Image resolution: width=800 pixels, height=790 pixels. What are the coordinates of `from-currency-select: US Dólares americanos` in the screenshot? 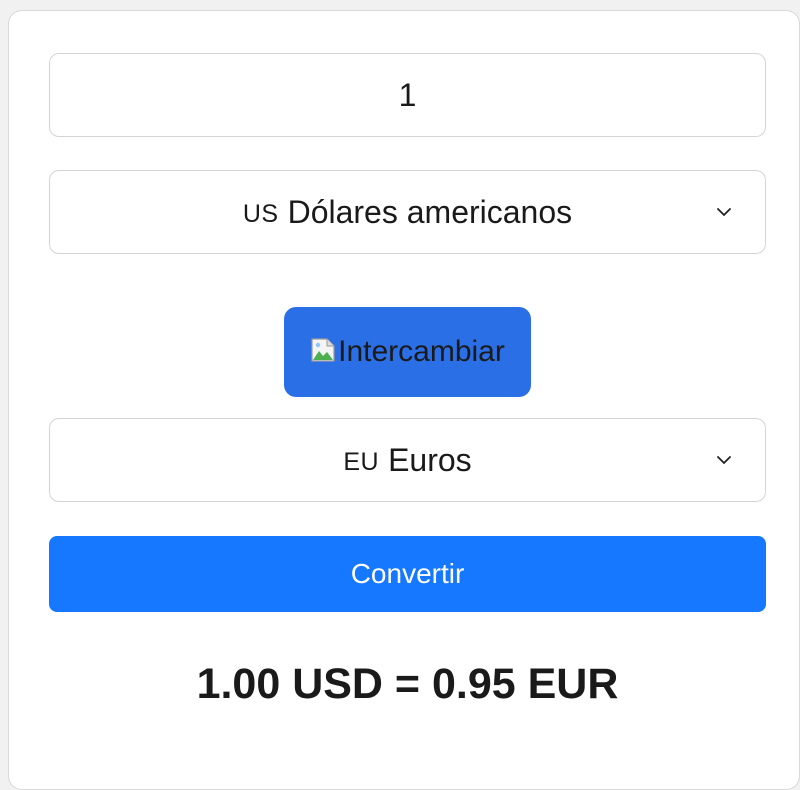 It's located at (407, 212).